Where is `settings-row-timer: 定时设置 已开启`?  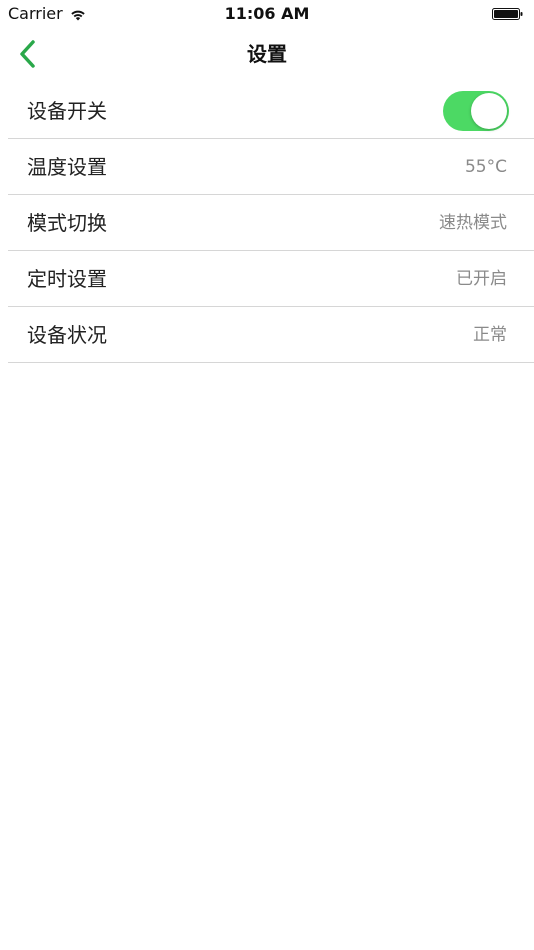
settings-row-timer: 定时设置 已开启 is located at coordinates (271, 279).